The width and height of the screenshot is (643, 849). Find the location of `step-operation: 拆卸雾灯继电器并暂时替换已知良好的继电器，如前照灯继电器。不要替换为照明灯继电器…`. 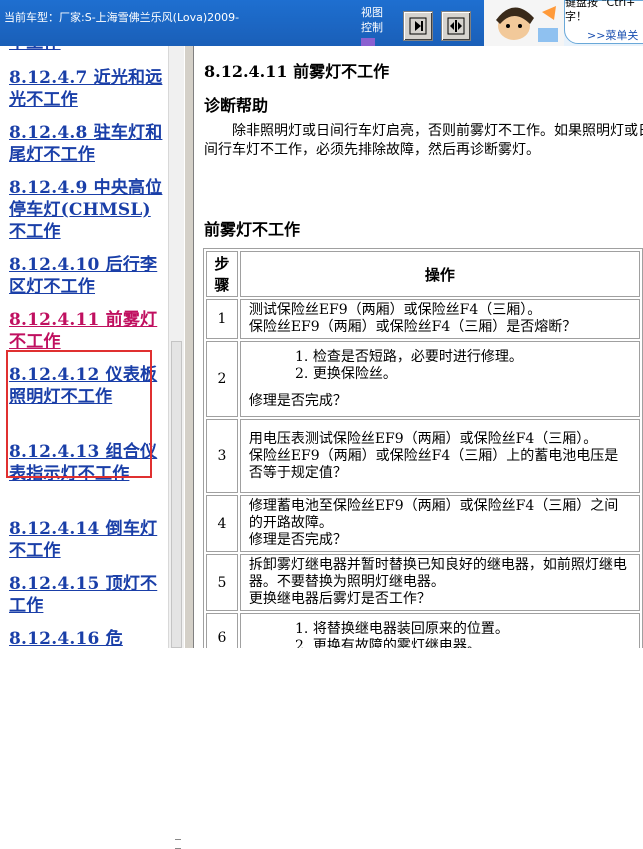

step-operation: 拆卸雾灯继电器并暂时替换已知良好的继电器，如前照灯继电器。不要替换为照明灯继电器… is located at coordinates (439, 582).